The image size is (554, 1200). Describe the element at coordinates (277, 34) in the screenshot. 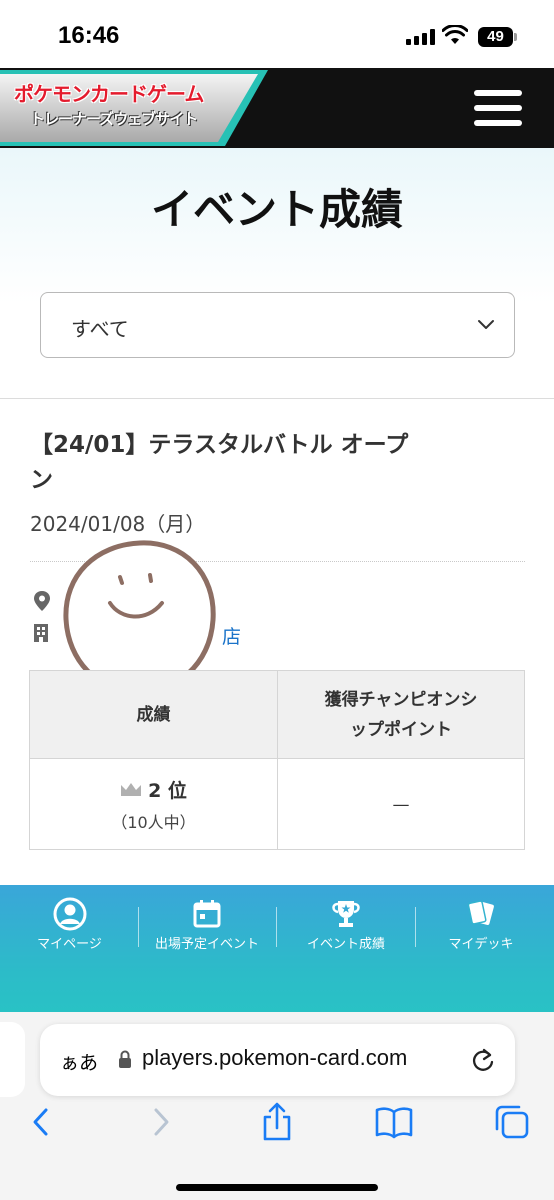

I see `status-bar: 16:46 49` at that location.